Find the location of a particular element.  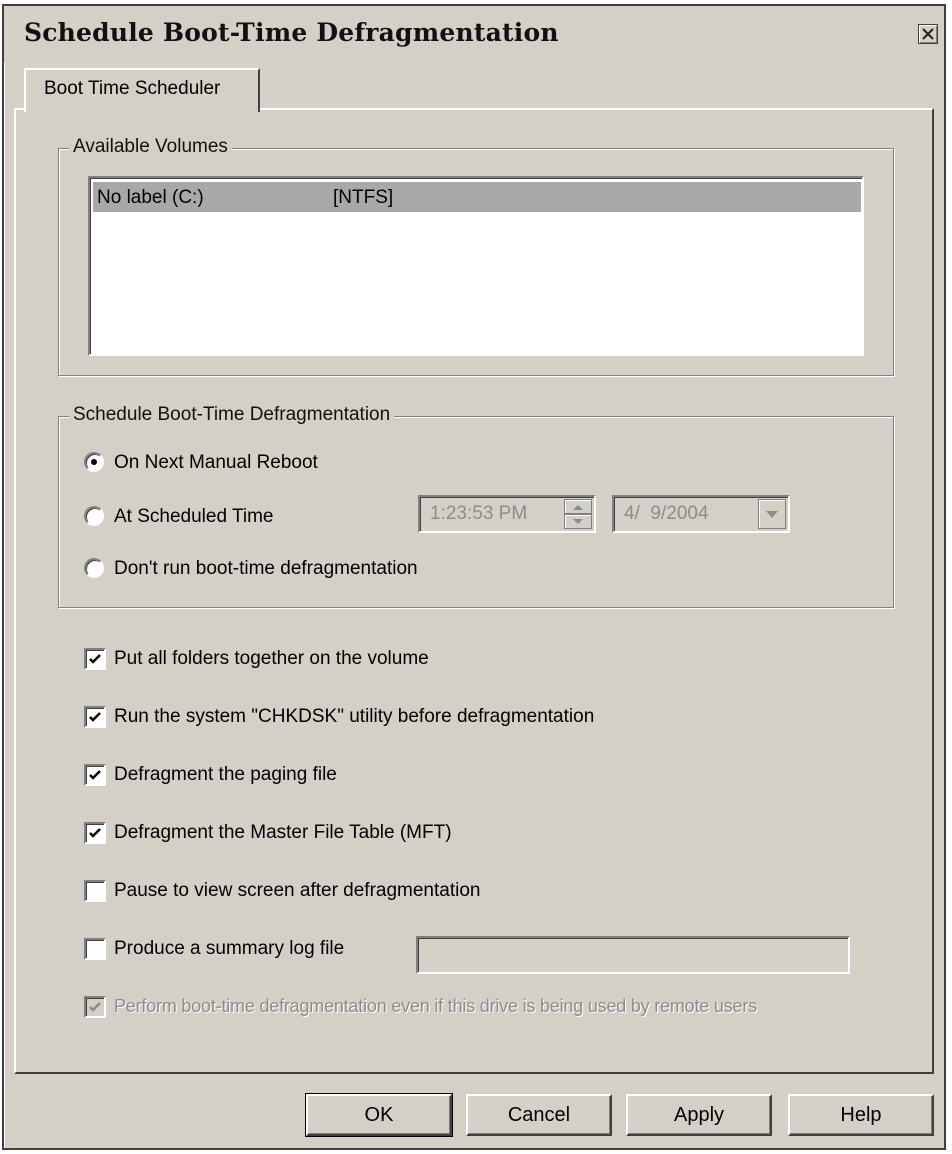

list-item: No label (C:) [NTFS] is located at coordinates (477, 197).